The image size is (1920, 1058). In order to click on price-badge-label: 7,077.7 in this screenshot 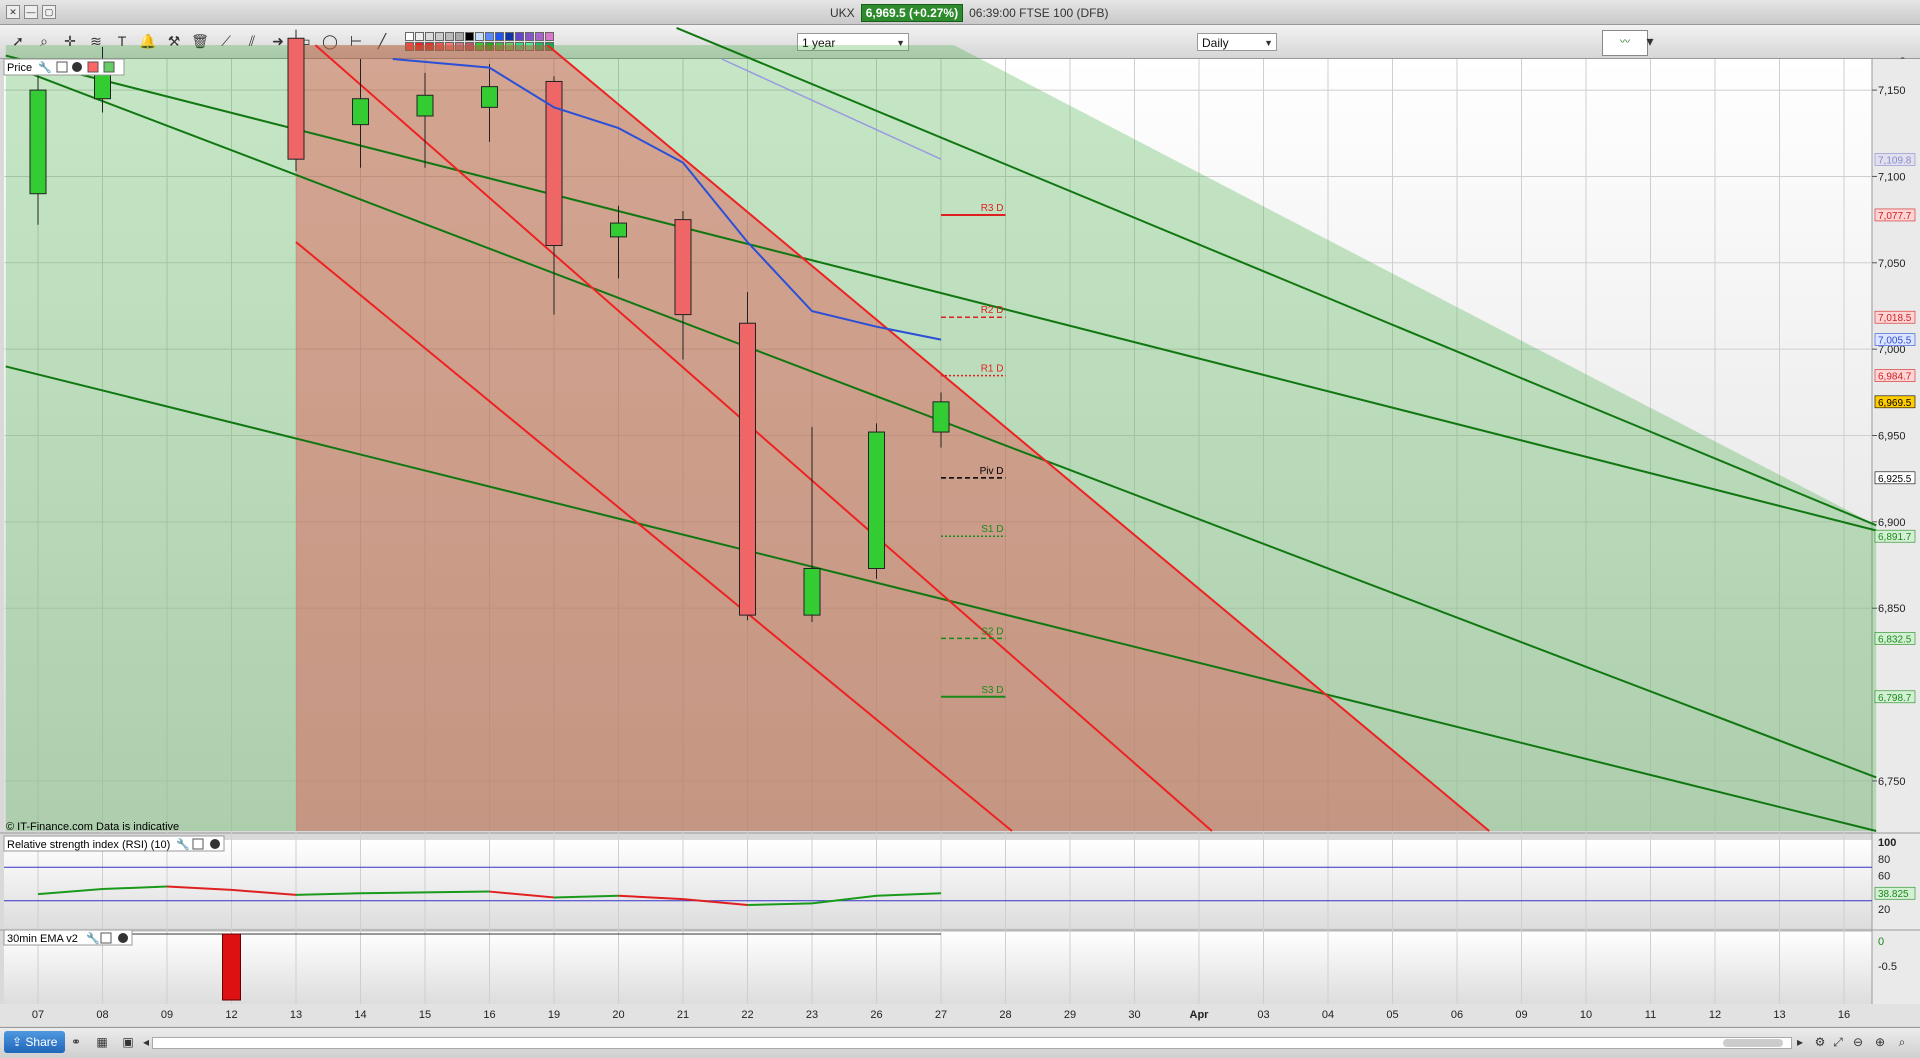, I will do `click(1895, 216)`.